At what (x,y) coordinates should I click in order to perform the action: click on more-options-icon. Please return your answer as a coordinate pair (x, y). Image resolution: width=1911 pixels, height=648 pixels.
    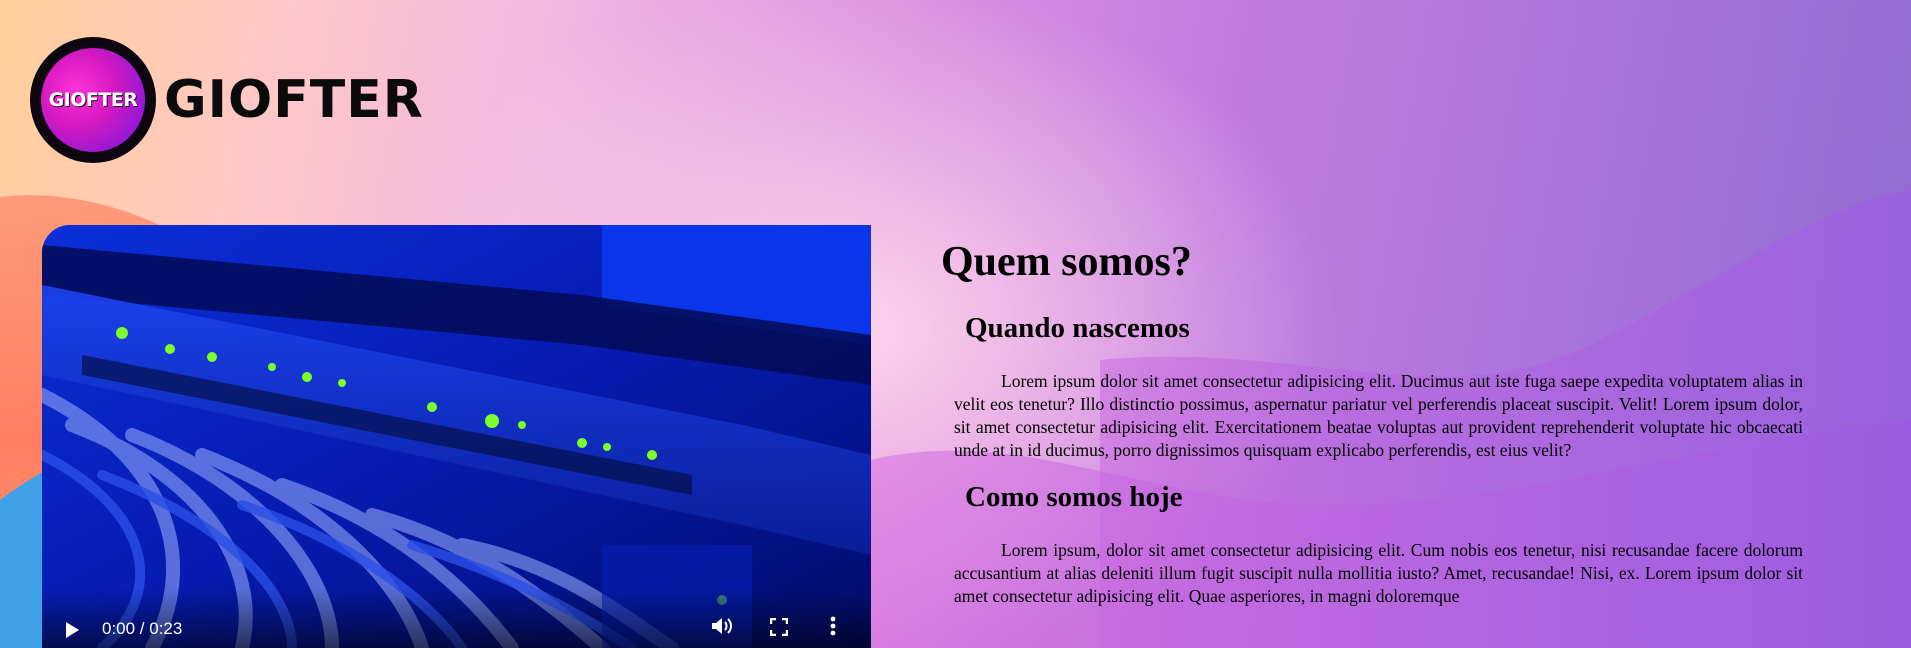
    Looking at the image, I should click on (833, 628).